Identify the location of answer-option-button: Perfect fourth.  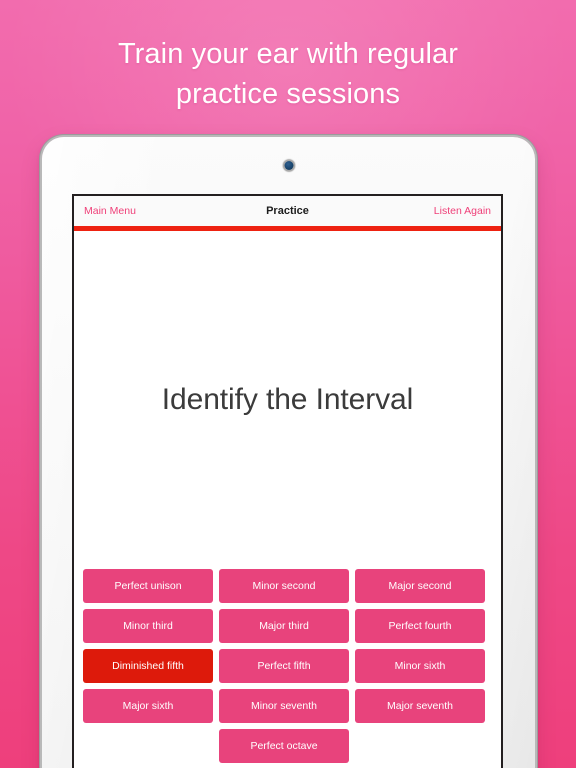
(420, 626).